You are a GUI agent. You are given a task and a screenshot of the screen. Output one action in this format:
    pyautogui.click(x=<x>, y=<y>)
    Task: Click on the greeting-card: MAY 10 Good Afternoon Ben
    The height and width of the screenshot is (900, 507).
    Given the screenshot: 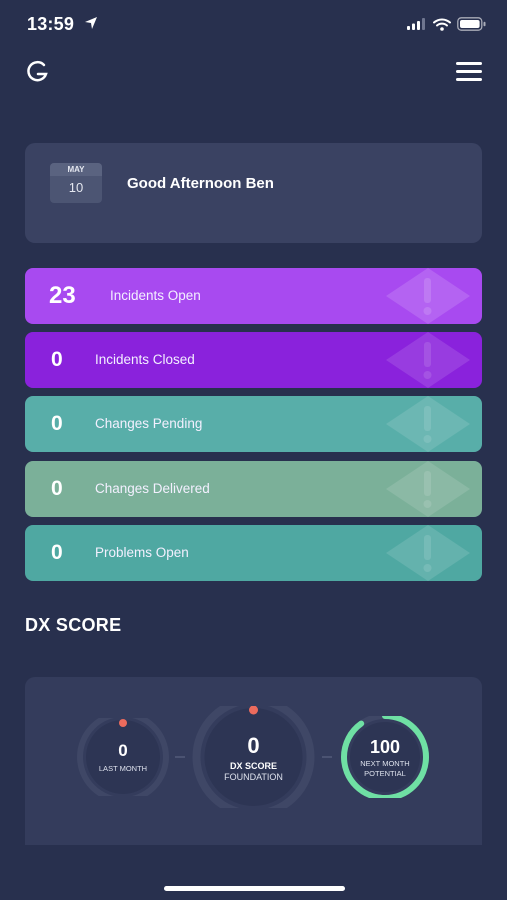 What is the action you would take?
    pyautogui.click(x=253, y=193)
    